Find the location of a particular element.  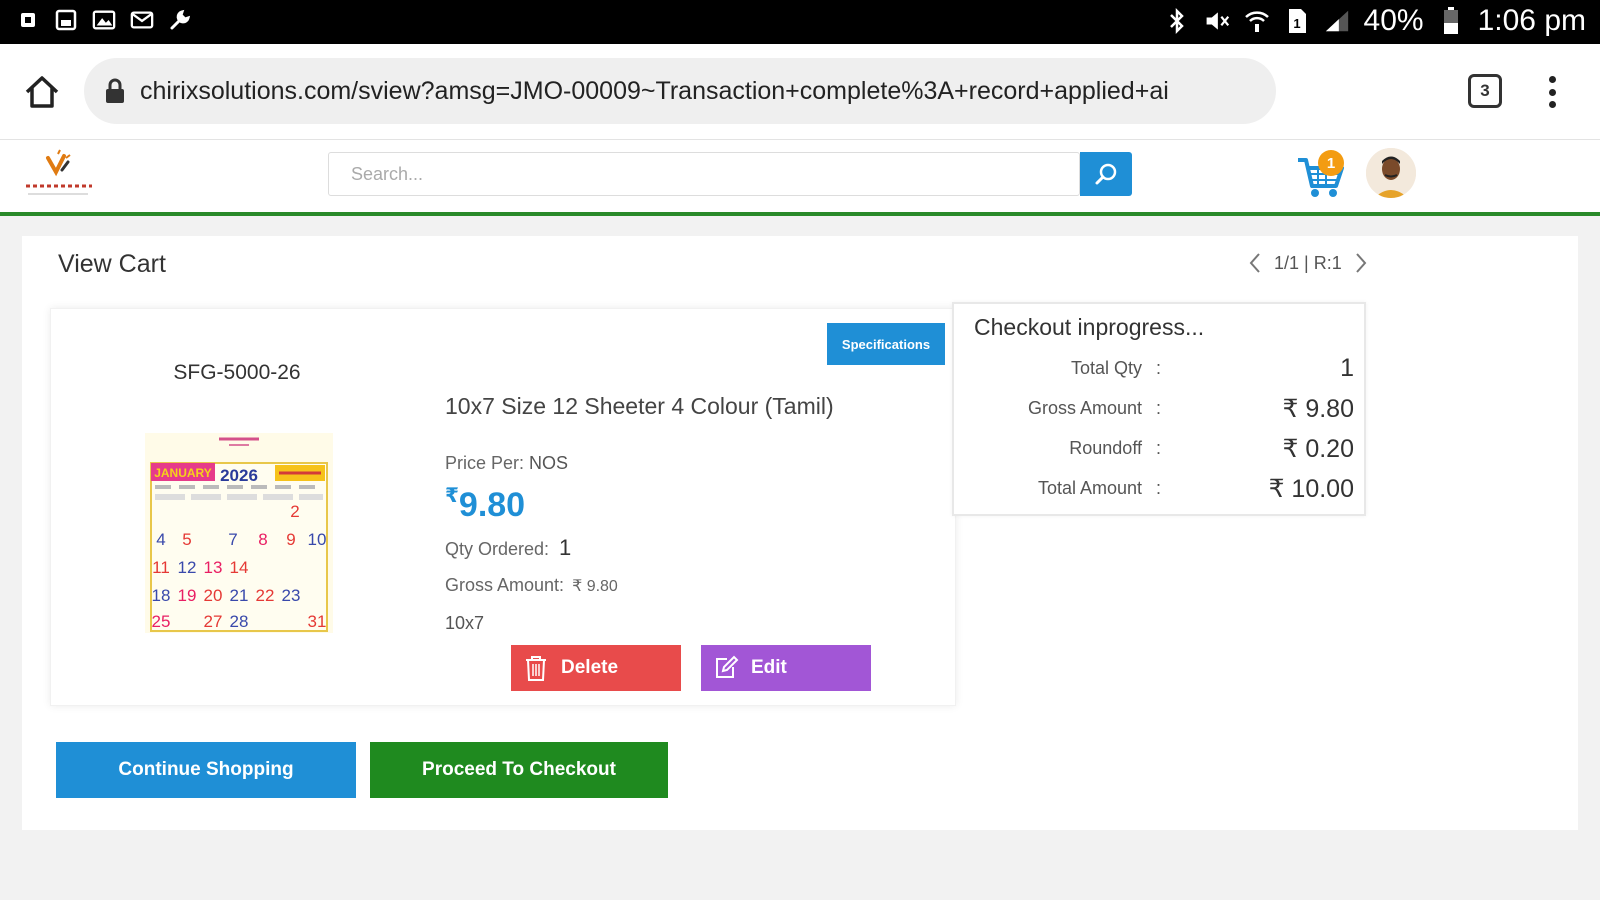

trash-icon is located at coordinates (536, 668).